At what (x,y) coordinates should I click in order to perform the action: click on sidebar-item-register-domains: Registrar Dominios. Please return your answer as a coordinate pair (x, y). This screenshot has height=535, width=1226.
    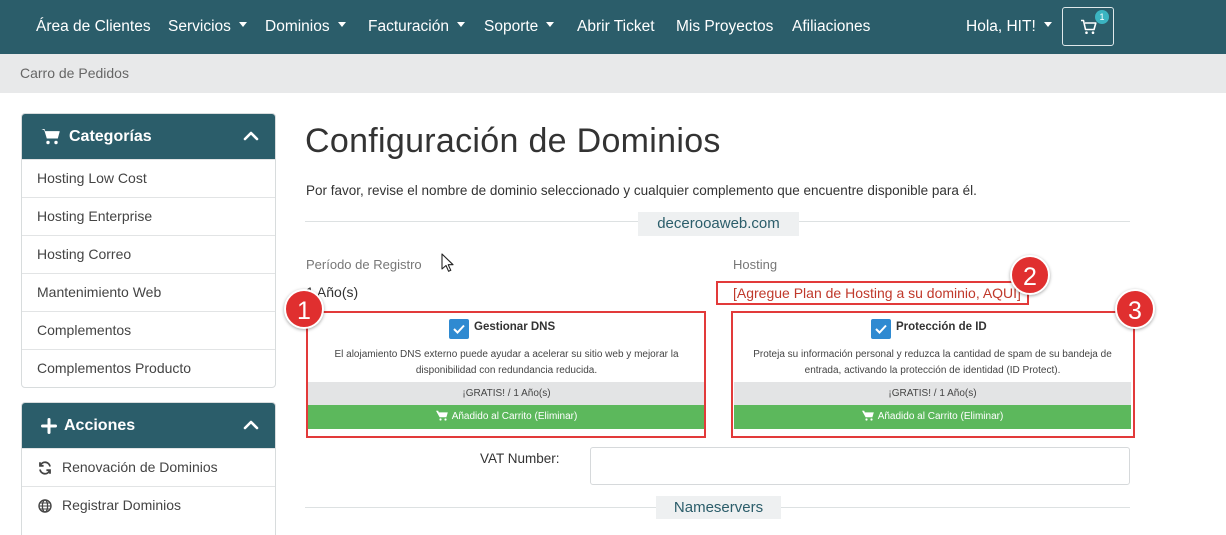
    Looking at the image, I should click on (148, 505).